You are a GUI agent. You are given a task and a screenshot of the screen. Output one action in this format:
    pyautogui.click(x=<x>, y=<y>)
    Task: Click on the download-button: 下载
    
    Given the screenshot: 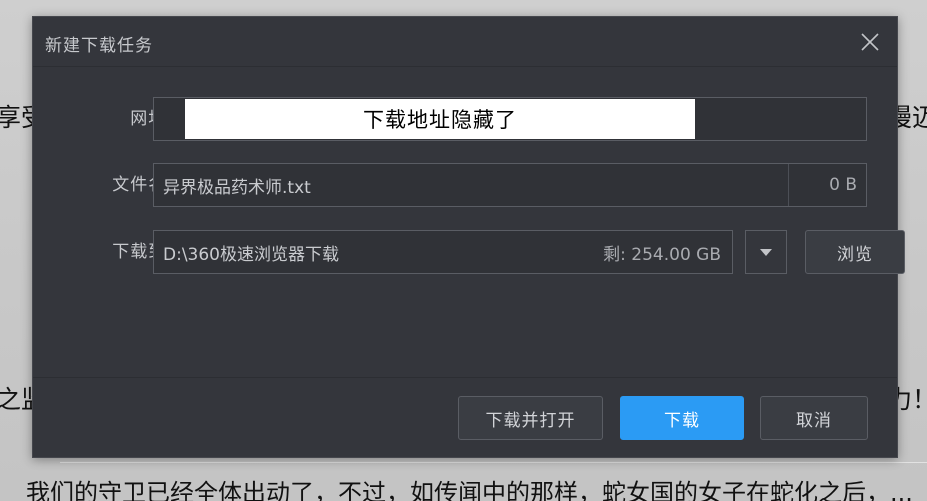 What is the action you would take?
    pyautogui.click(x=682, y=418)
    